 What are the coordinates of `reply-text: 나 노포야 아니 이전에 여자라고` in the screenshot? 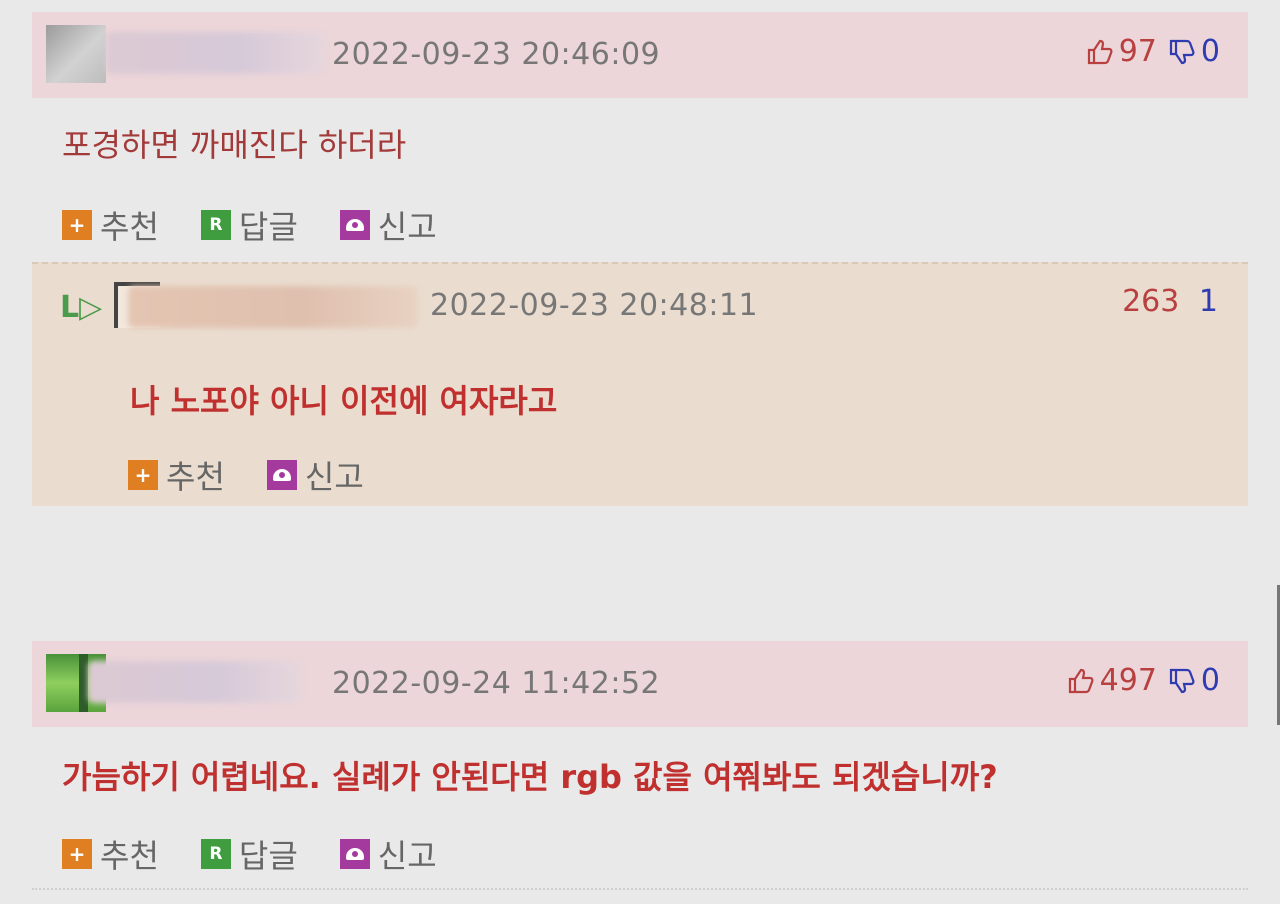 It's located at (344, 401).